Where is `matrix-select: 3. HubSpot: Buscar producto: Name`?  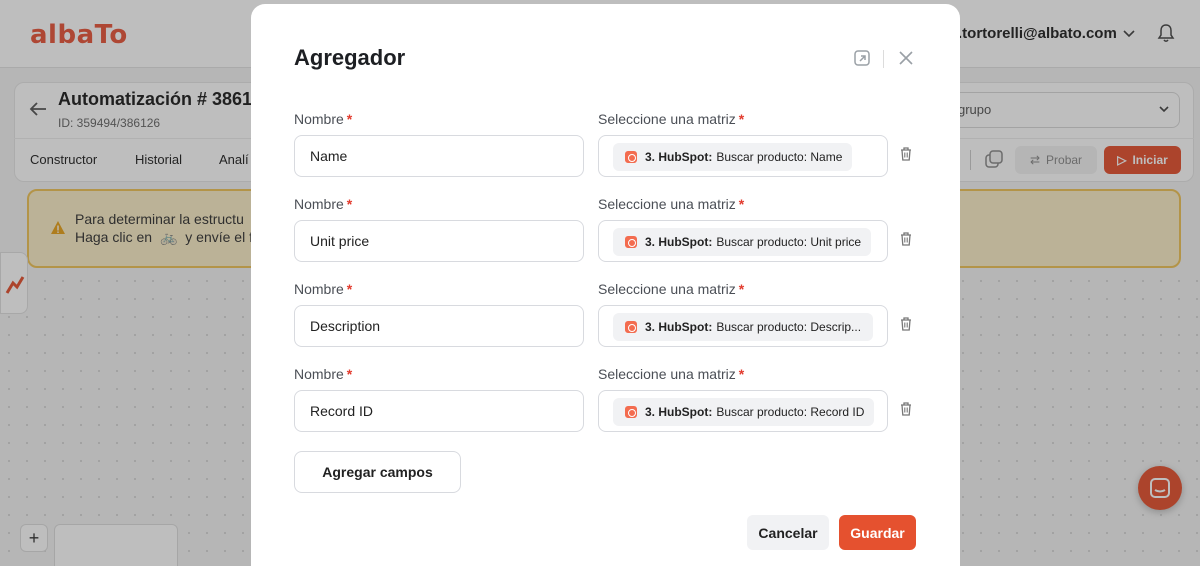
matrix-select: 3. HubSpot: Buscar producto: Name is located at coordinates (743, 156).